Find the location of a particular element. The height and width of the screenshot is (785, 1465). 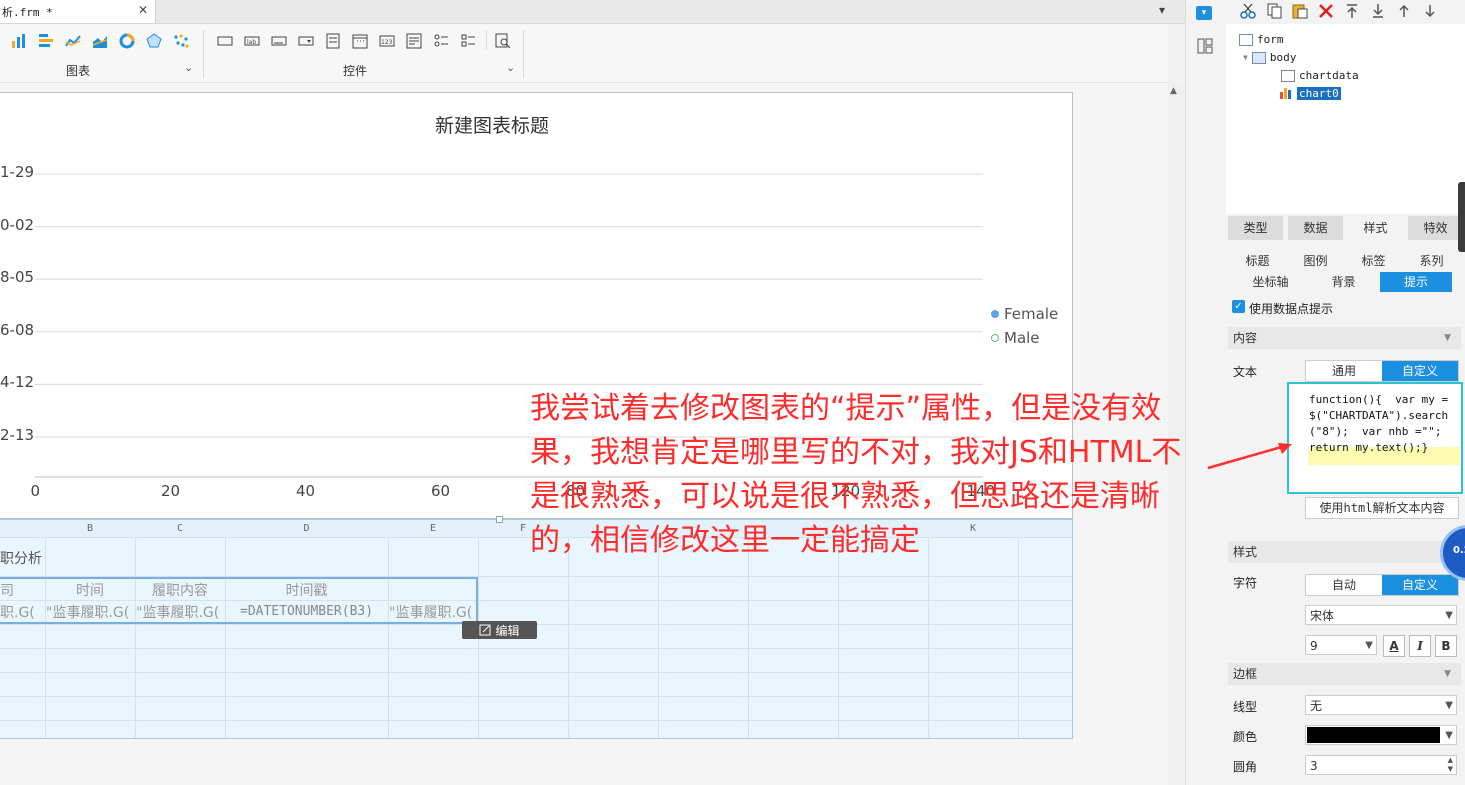

layout-icon is located at coordinates (1205, 47).